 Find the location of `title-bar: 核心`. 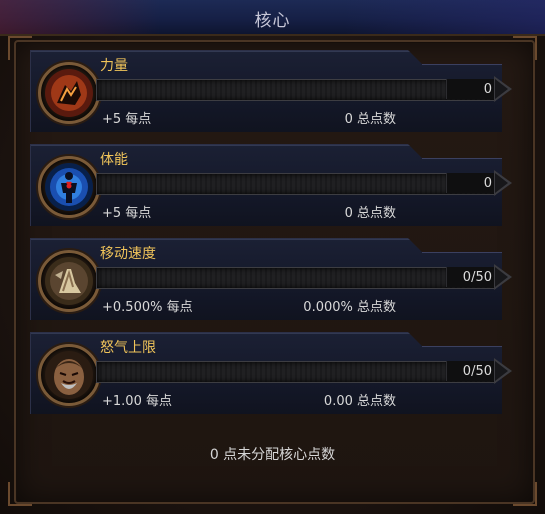

title-bar: 核心 is located at coordinates (272, 18).